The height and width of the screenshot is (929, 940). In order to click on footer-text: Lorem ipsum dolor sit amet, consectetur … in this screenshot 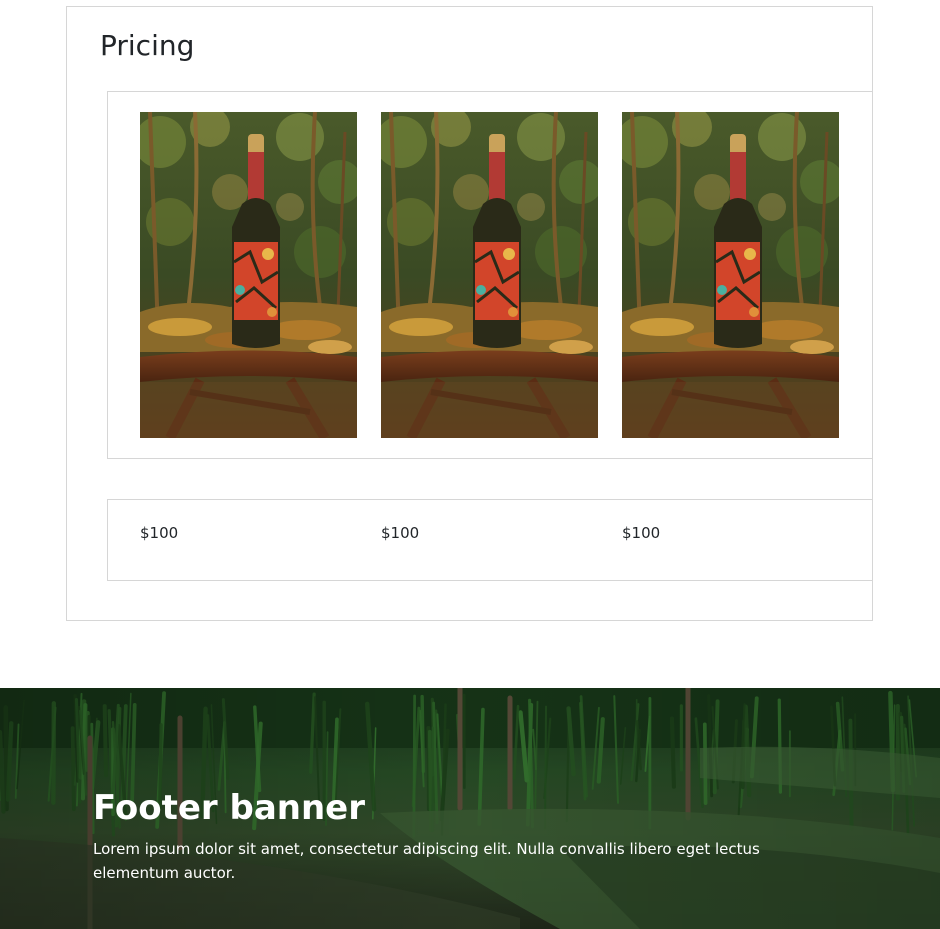, I will do `click(426, 861)`.